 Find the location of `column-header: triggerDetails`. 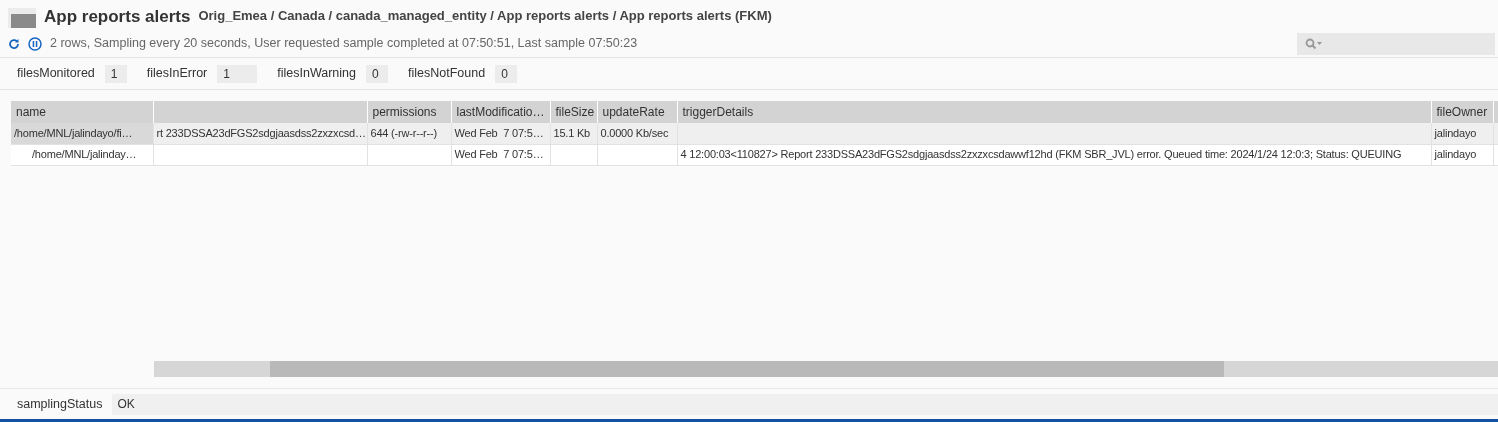

column-header: triggerDetails is located at coordinates (718, 112).